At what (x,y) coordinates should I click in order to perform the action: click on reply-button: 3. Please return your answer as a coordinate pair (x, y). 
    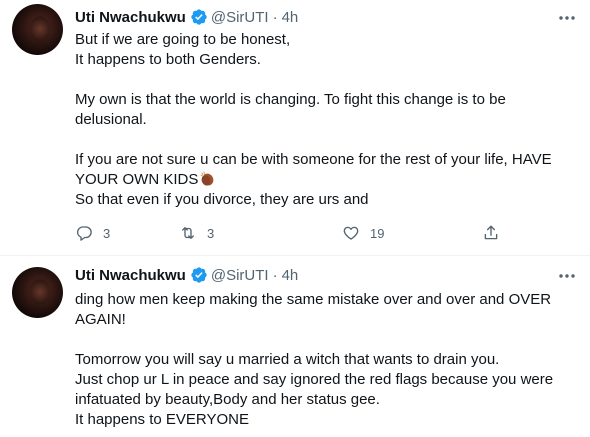
    Looking at the image, I should click on (92, 233).